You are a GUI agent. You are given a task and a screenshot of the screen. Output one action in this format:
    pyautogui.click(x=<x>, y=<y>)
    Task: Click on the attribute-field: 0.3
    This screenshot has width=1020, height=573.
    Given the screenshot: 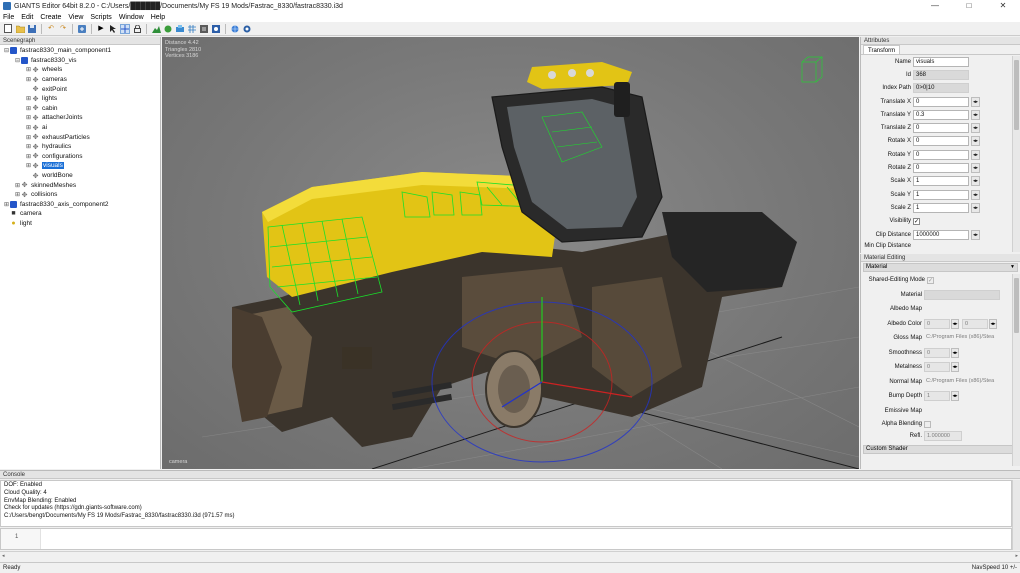 What is the action you would take?
    pyautogui.click(x=941, y=114)
    